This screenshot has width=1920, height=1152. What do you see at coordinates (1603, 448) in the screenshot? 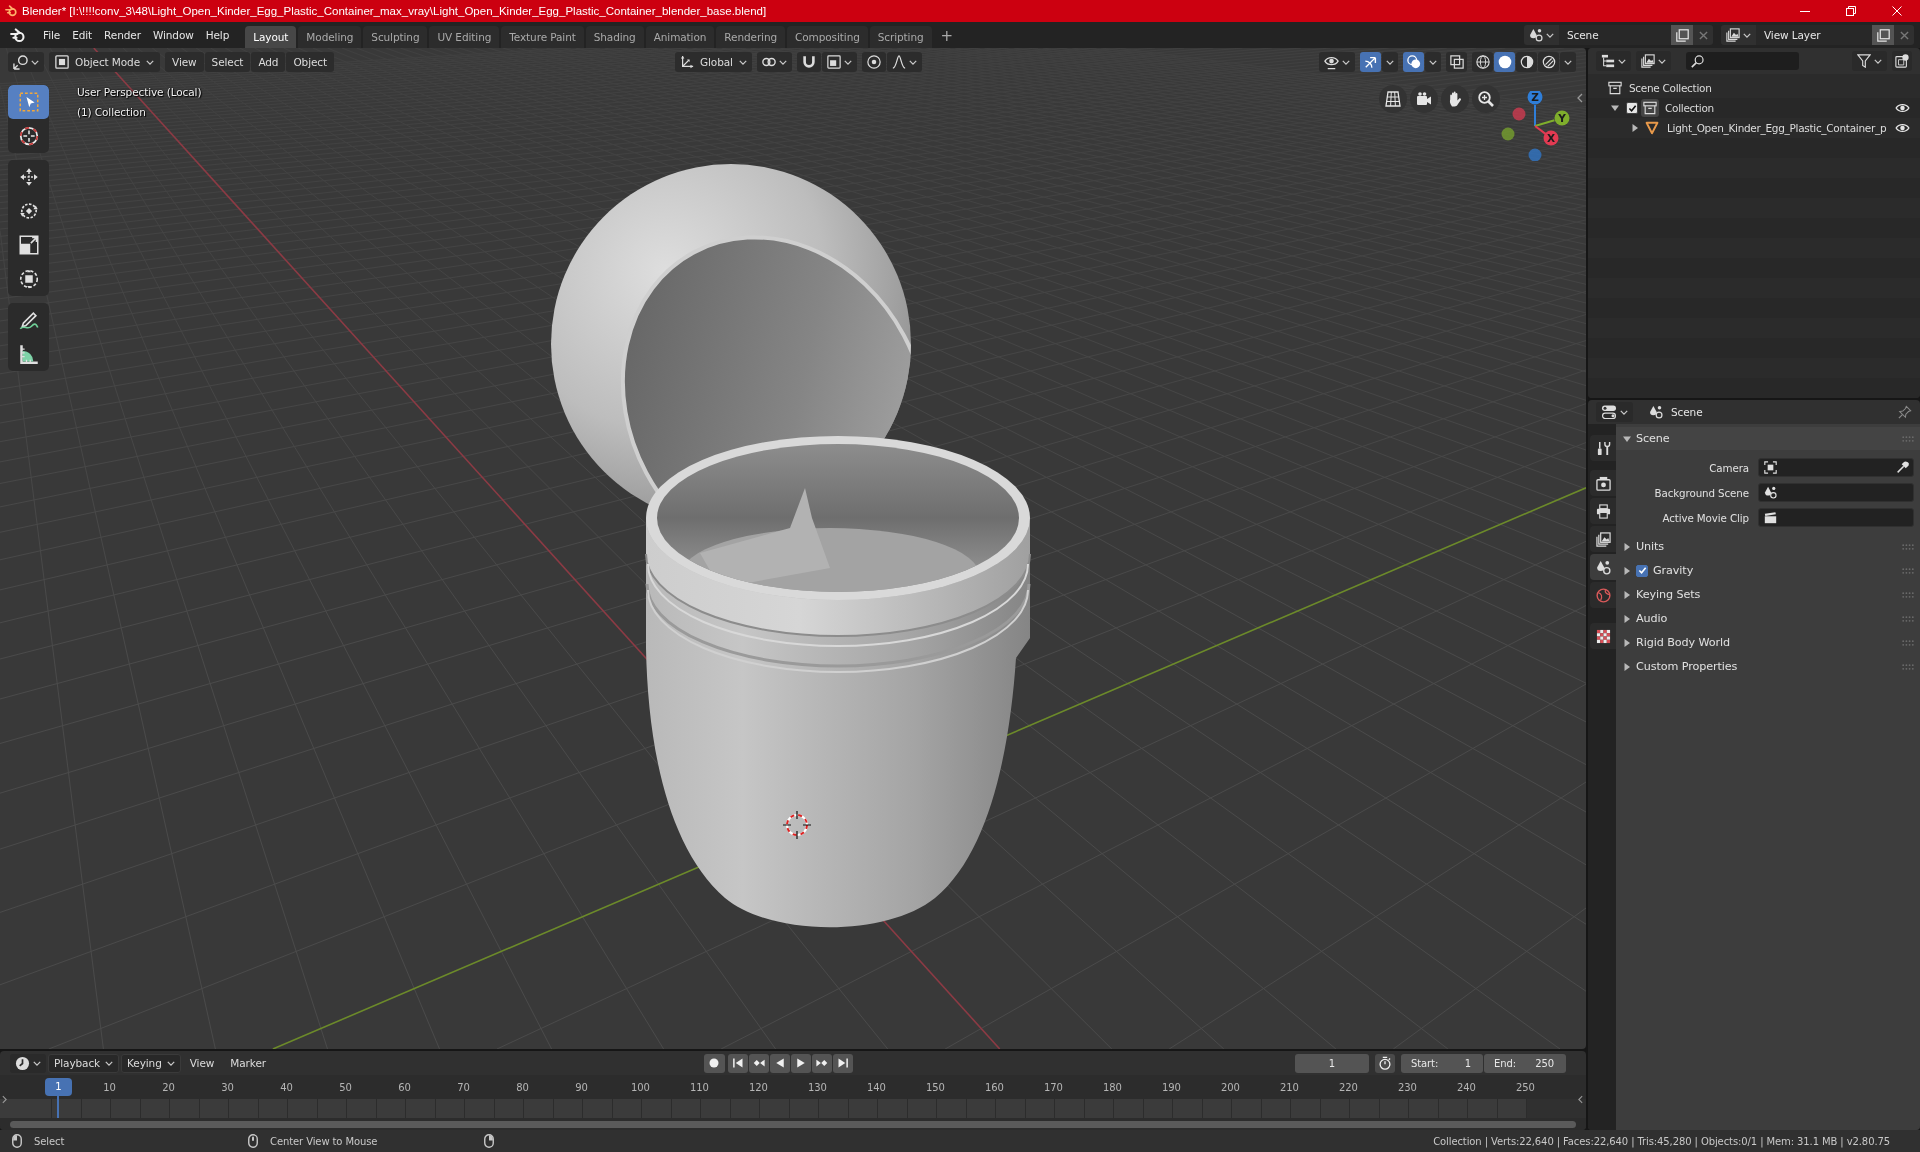
I see `tool-tab` at bounding box center [1603, 448].